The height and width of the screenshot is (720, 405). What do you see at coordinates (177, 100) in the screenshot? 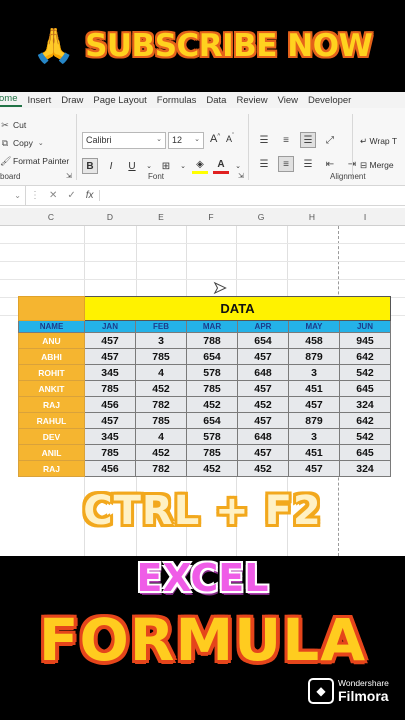
I see `tab-formulas: Formulas` at bounding box center [177, 100].